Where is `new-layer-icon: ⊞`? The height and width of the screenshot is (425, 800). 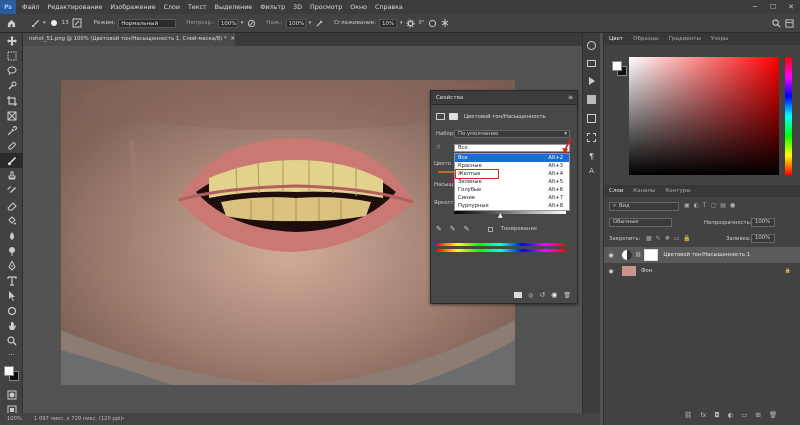
new-layer-icon: ⊞ is located at coordinates (757, 415).